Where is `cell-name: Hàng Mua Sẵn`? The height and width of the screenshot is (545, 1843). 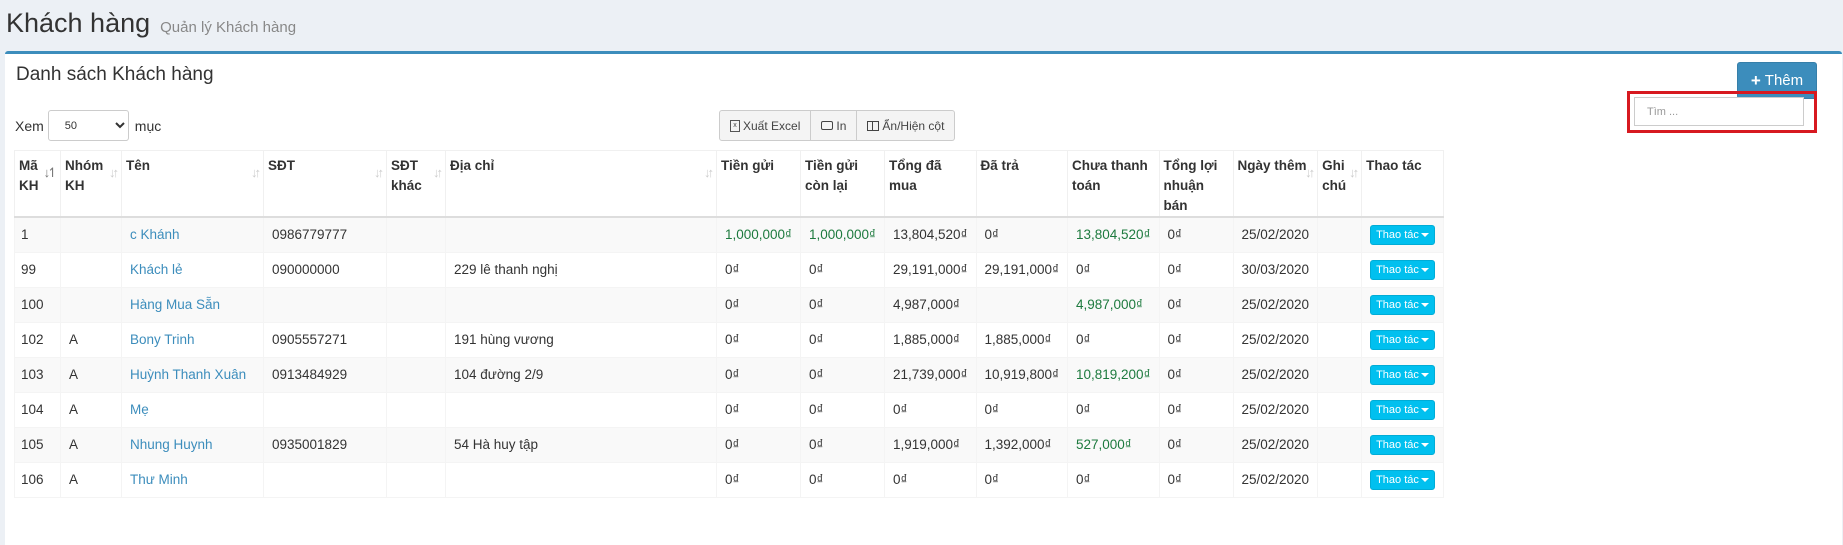 cell-name: Hàng Mua Sẵn is located at coordinates (192, 304).